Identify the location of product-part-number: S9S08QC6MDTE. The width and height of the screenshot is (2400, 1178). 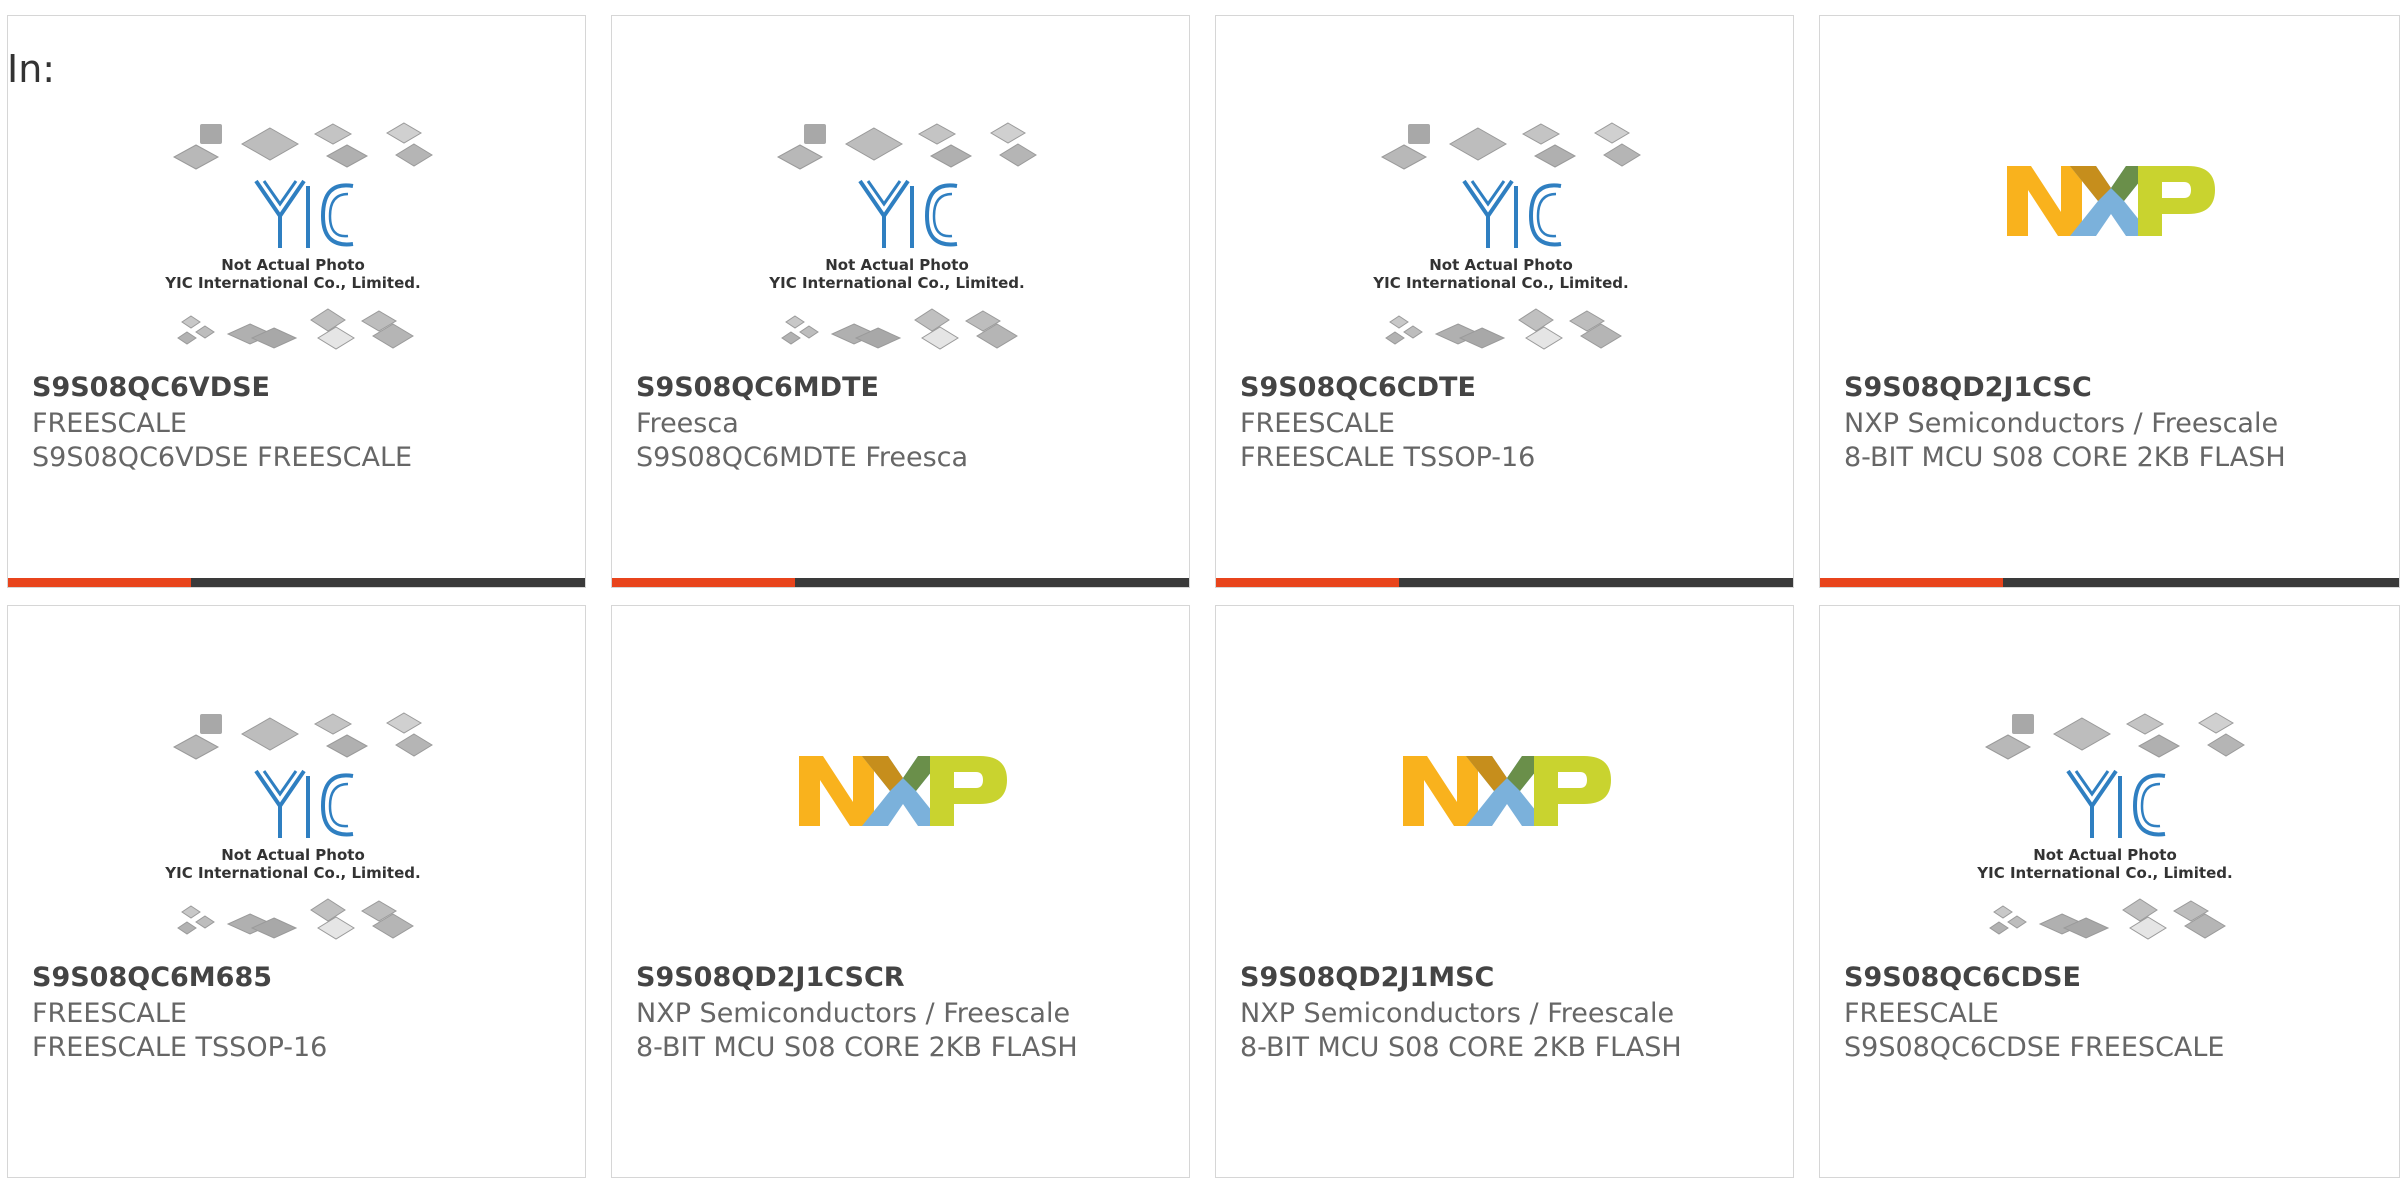
(757, 387).